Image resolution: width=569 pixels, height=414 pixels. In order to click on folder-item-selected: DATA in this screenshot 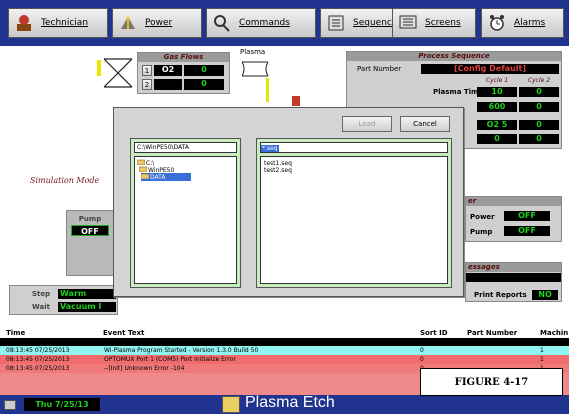, I will do `click(165, 177)`.